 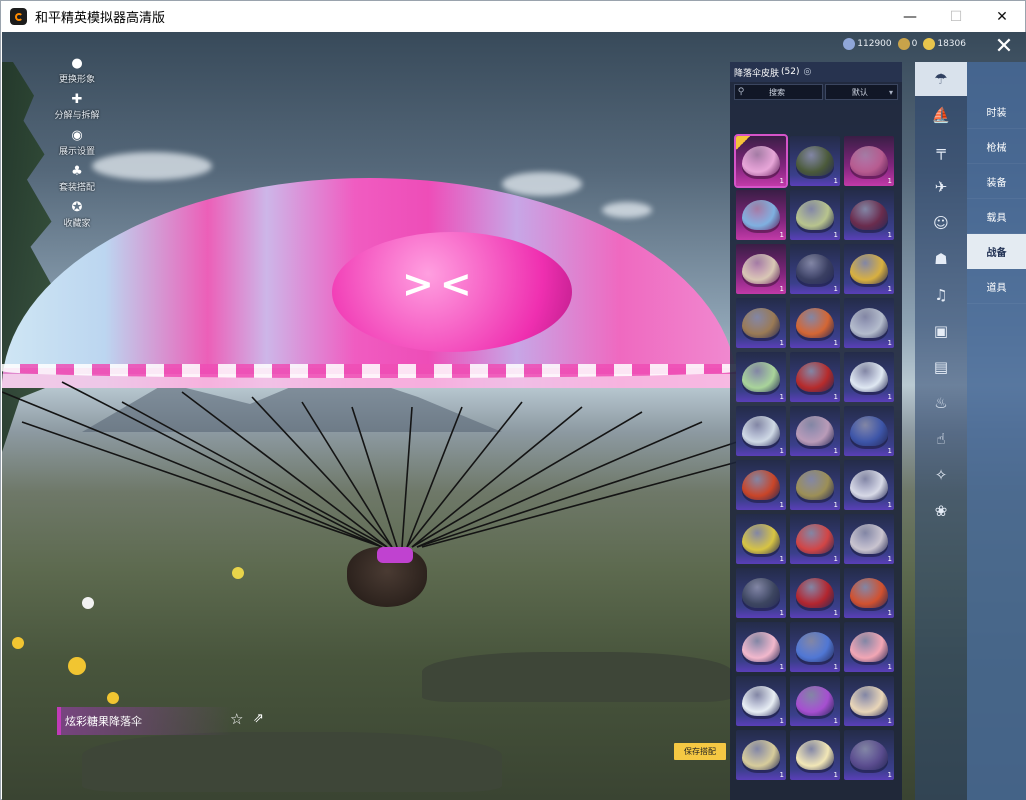 I want to click on left-menu-item-2: ◉ 展示设置, so click(x=77, y=142).